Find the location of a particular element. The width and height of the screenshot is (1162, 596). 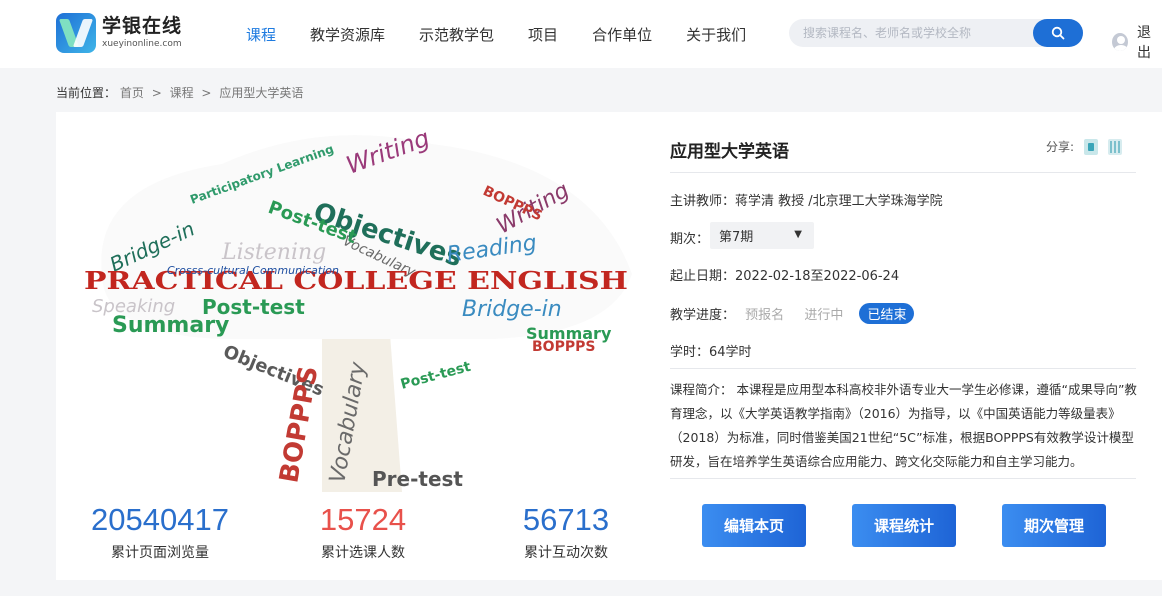

stat-page-views-label: 累计页面浏览量 is located at coordinates (160, 553).